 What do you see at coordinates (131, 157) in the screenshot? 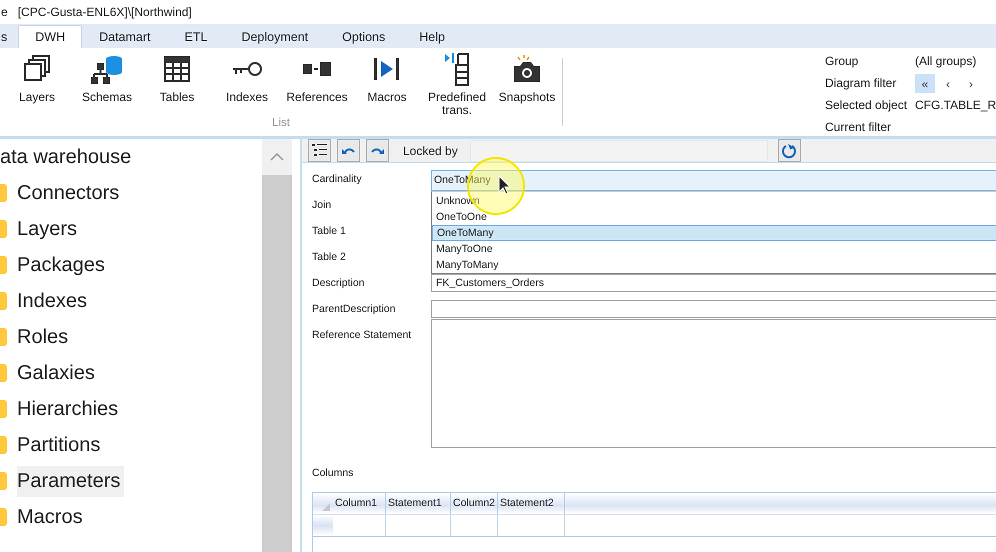
I see `tree-root: ata warehouse` at bounding box center [131, 157].